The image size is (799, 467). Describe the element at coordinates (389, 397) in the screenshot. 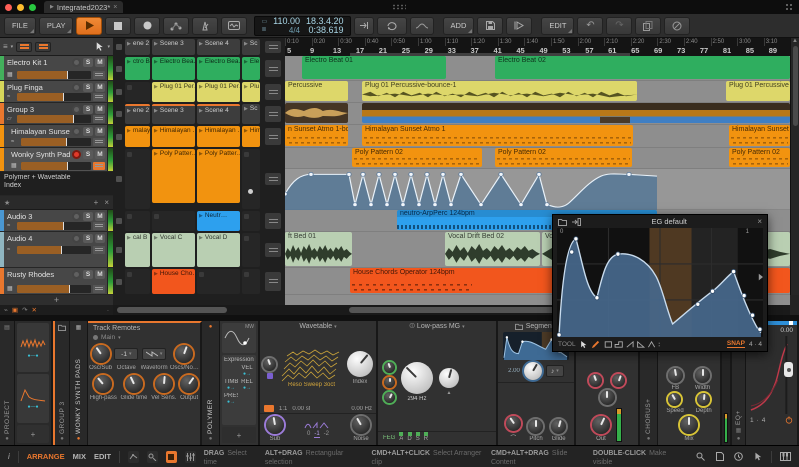

I see `filter-env-knob` at that location.